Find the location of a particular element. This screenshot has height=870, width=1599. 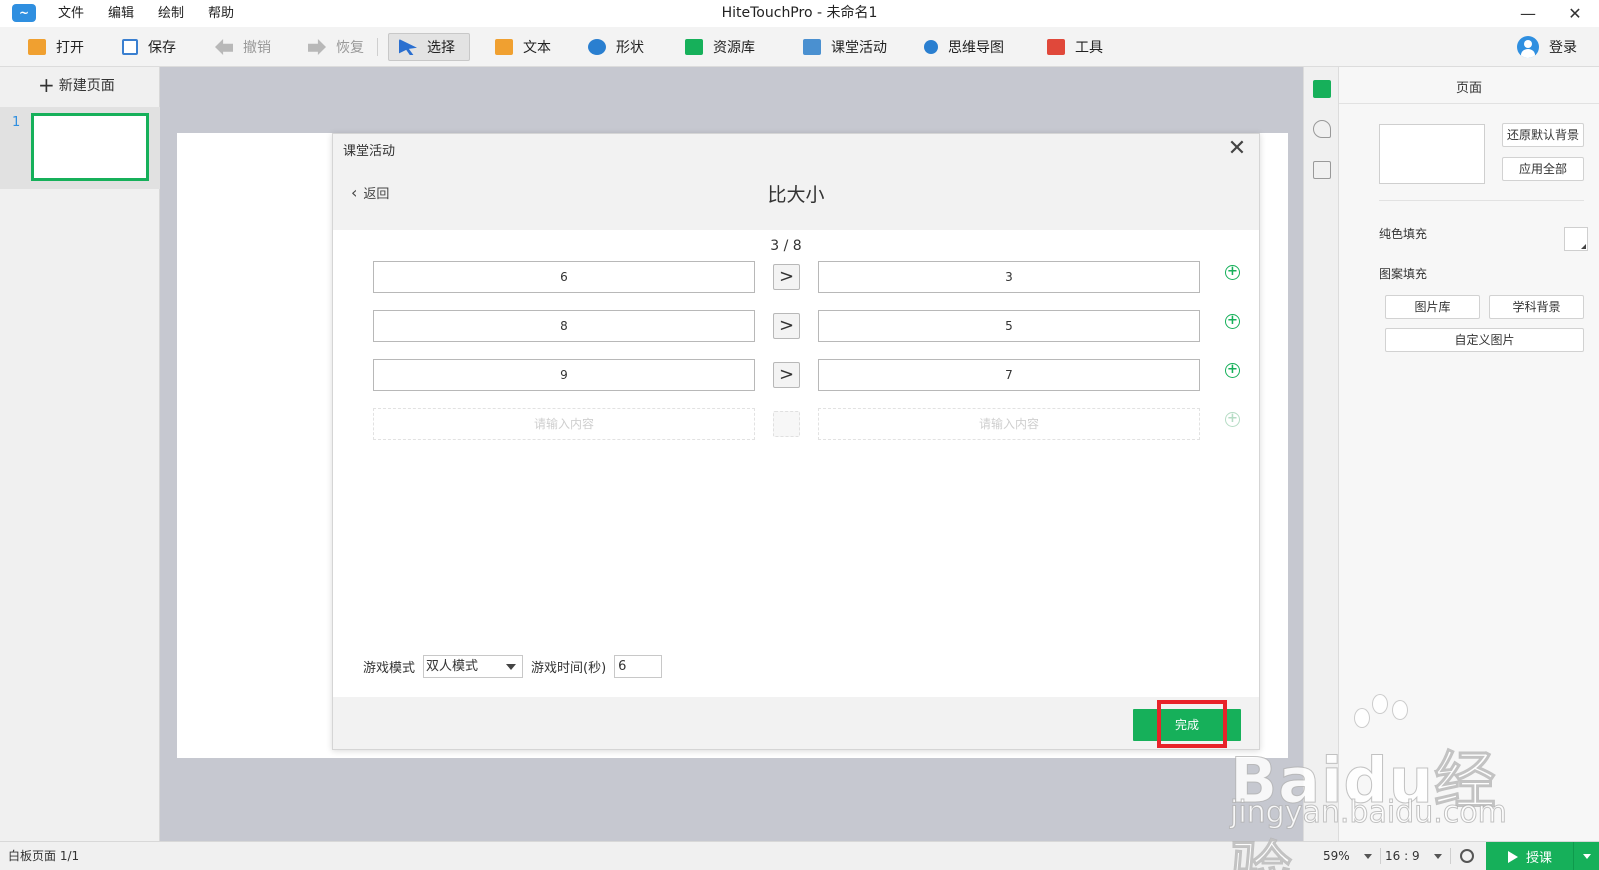

start-teaching-button: 授课 is located at coordinates (1542, 856).